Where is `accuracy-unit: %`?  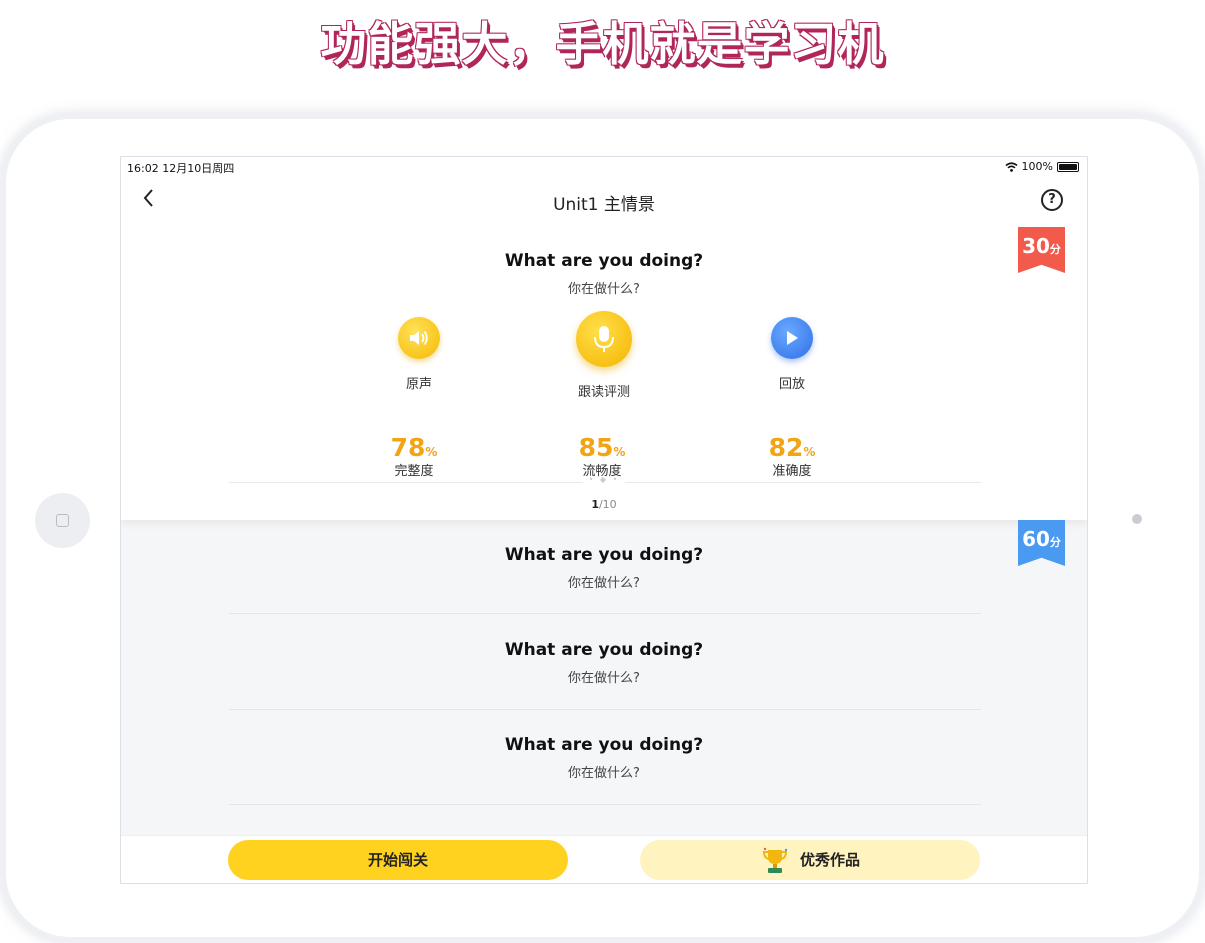
accuracy-unit: % is located at coordinates (809, 452).